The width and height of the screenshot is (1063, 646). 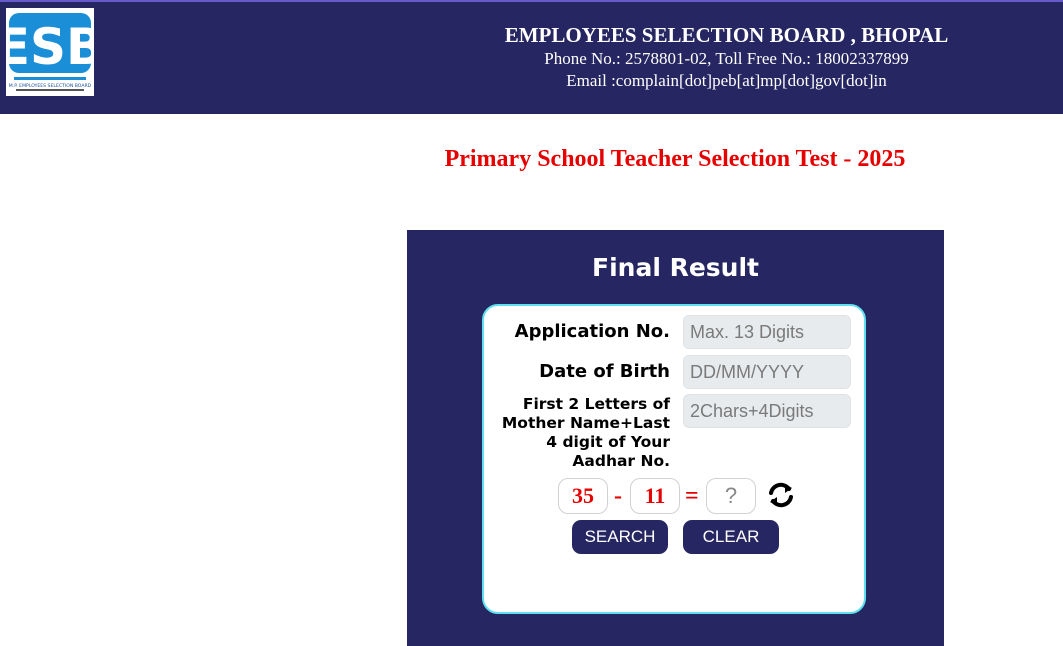 What do you see at coordinates (726, 35) in the screenshot?
I see `org-name: EMPLOYEES SELECTION BOARD , BHOPAL` at bounding box center [726, 35].